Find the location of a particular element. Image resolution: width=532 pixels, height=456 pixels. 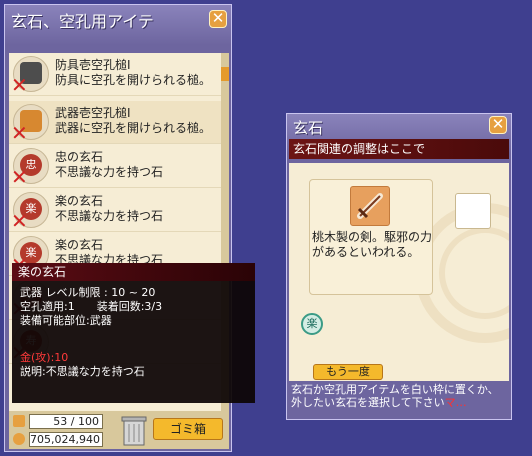

gemstone-hint: 玄石関連の調整はここで is located at coordinates (399, 149).